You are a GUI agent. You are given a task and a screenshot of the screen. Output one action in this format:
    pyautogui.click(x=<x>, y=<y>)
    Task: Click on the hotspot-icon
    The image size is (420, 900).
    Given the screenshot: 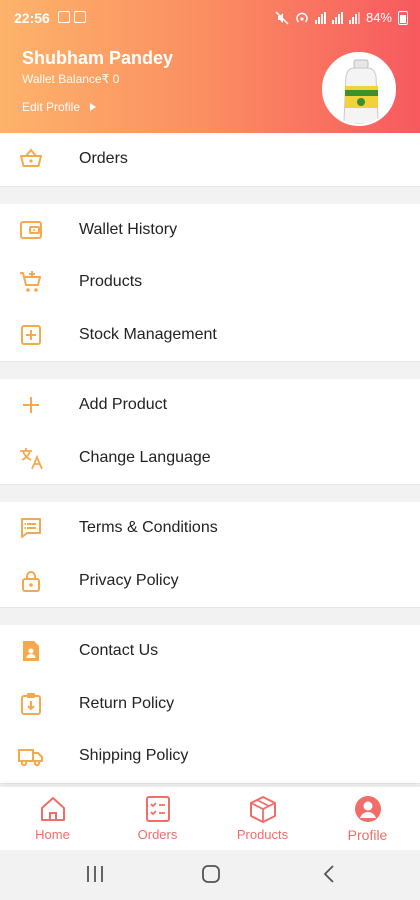 What is the action you would take?
    pyautogui.click(x=302, y=17)
    